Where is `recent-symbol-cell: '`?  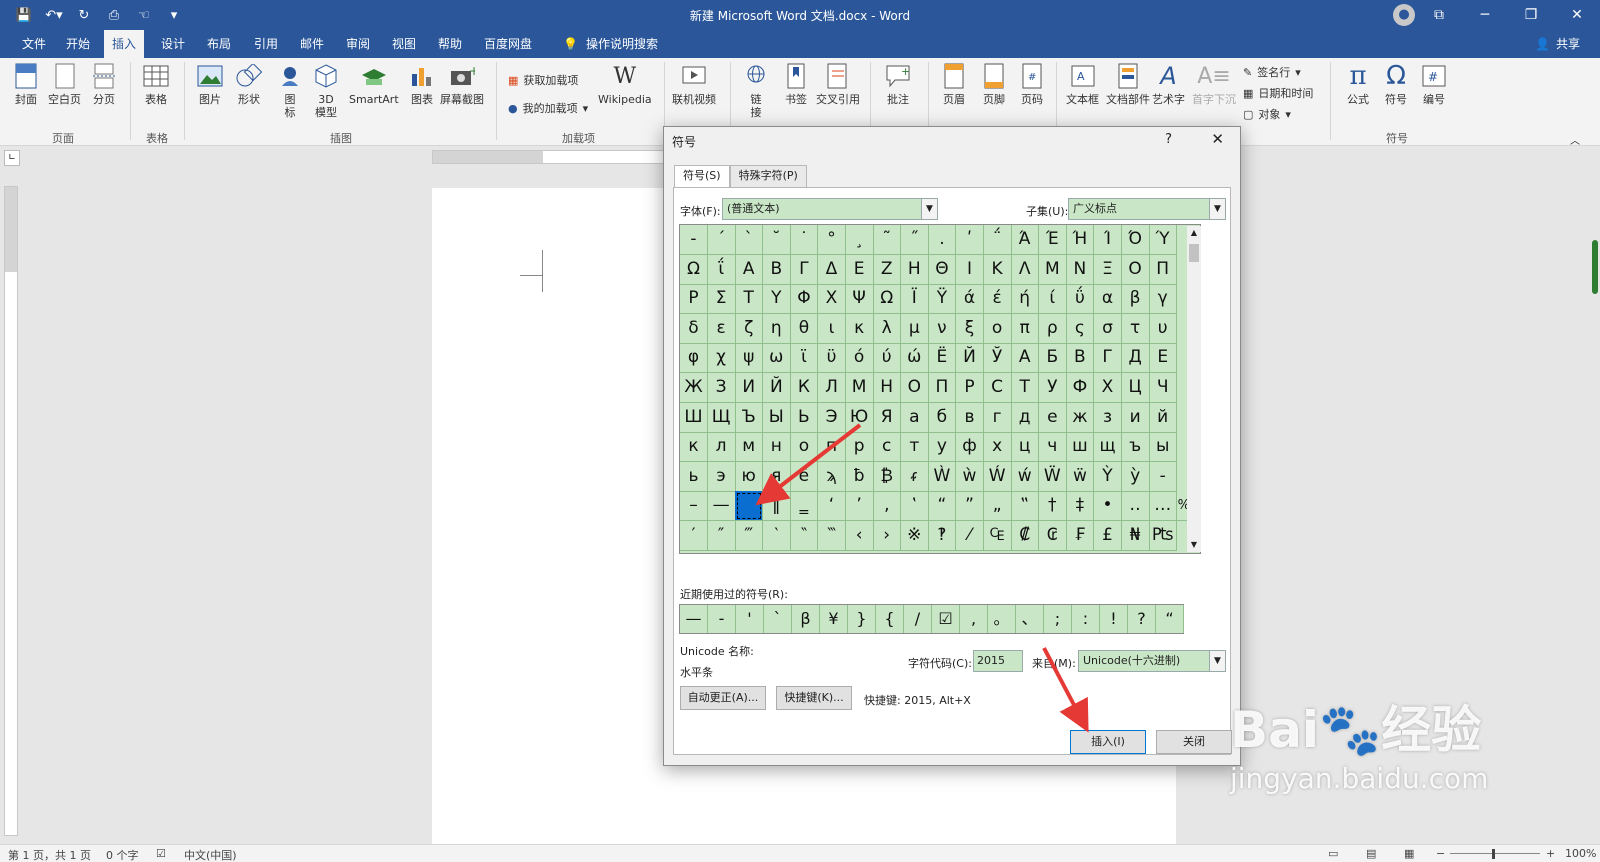
recent-symbol-cell: ' is located at coordinates (750, 619).